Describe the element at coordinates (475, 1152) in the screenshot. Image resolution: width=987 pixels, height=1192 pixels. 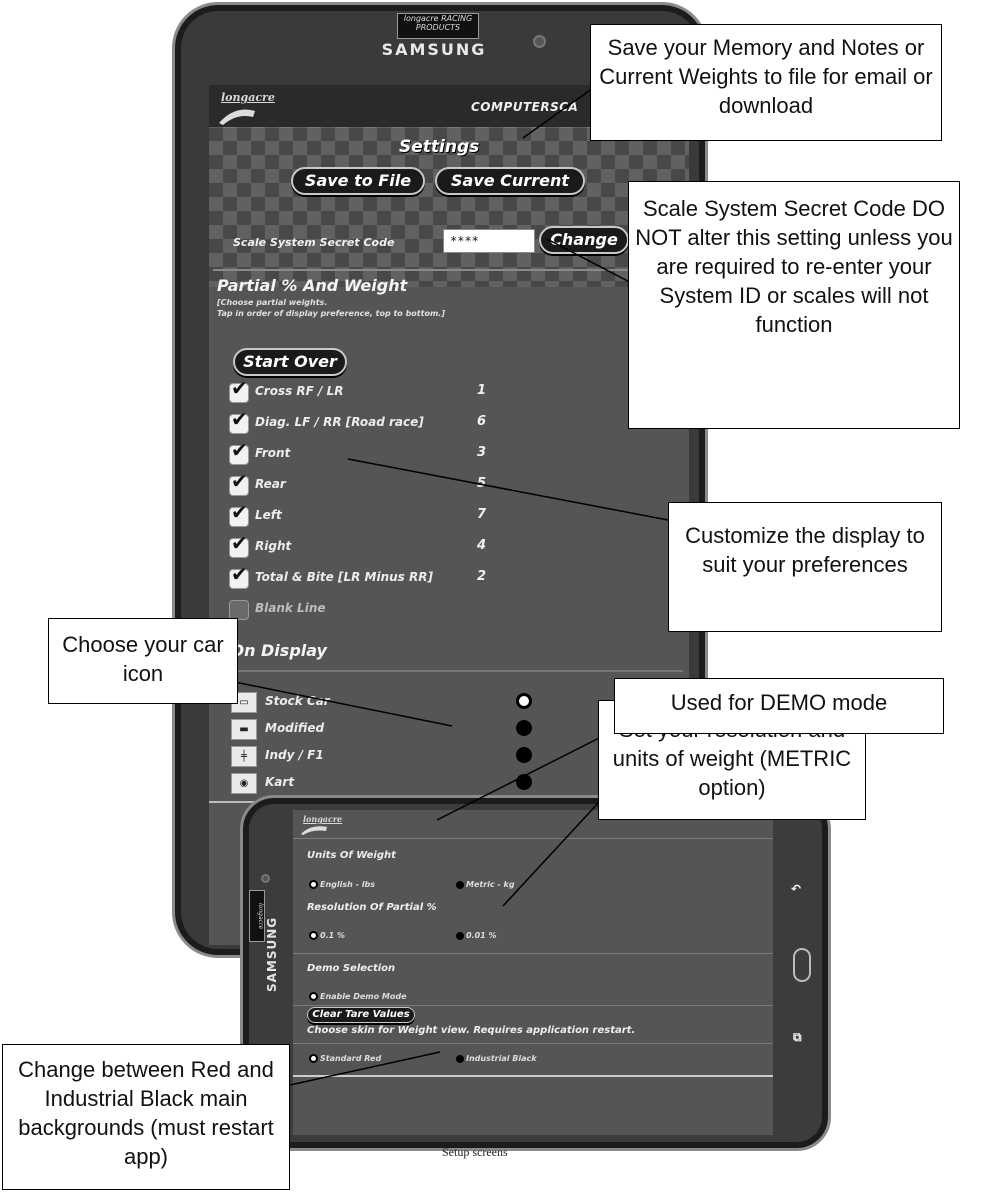
I see `figure-caption: Setup screens` at that location.